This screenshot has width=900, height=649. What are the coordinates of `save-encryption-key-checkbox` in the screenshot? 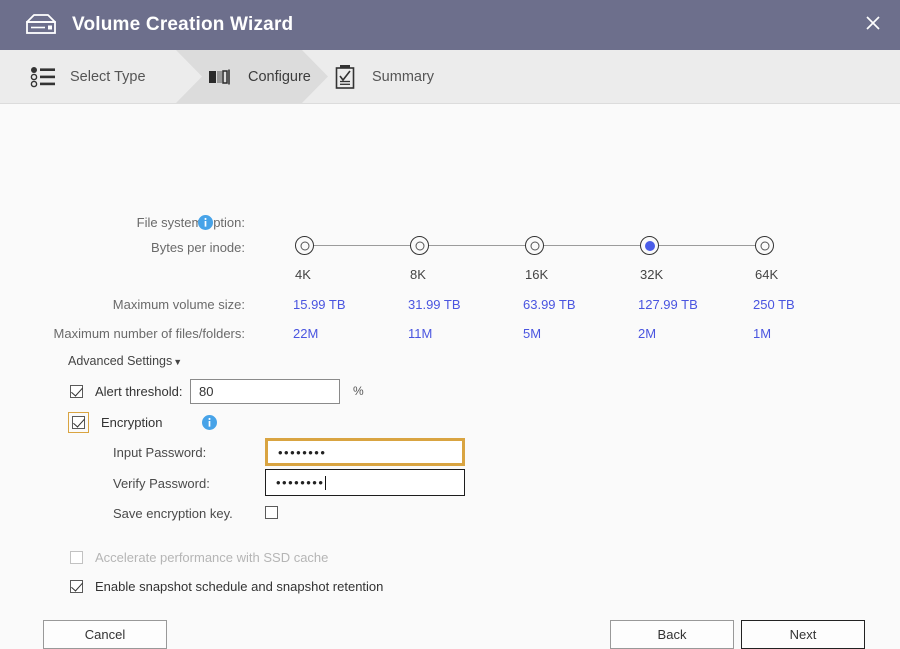 It's located at (271, 512).